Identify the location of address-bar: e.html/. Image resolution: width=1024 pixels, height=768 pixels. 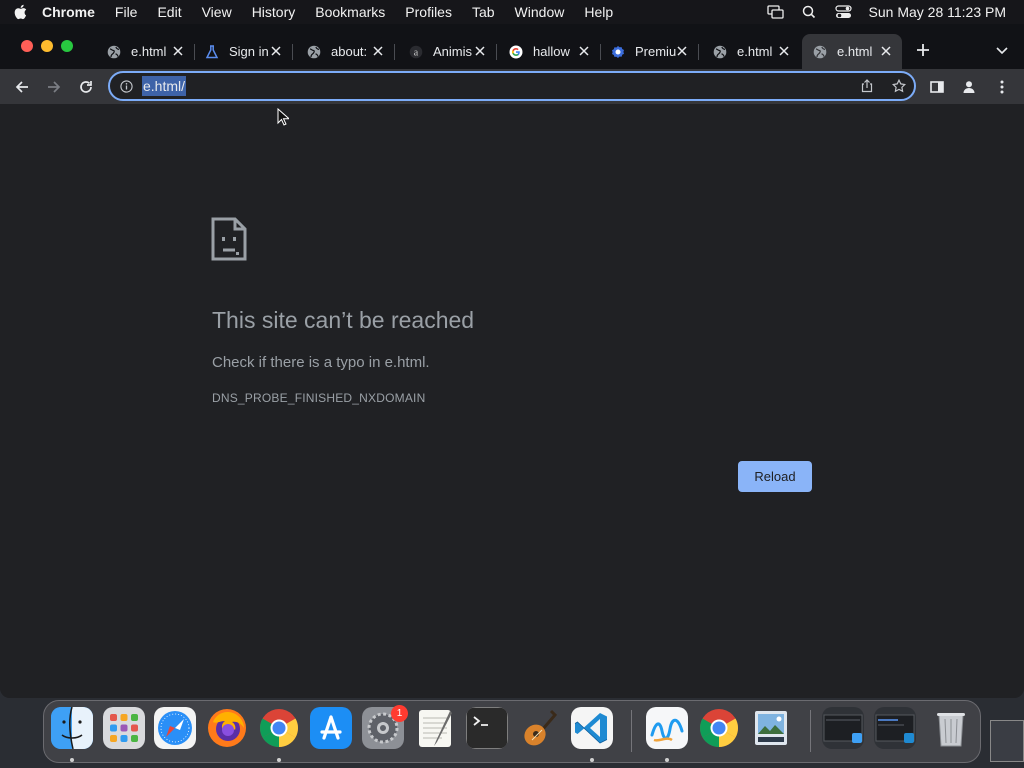
(512, 86).